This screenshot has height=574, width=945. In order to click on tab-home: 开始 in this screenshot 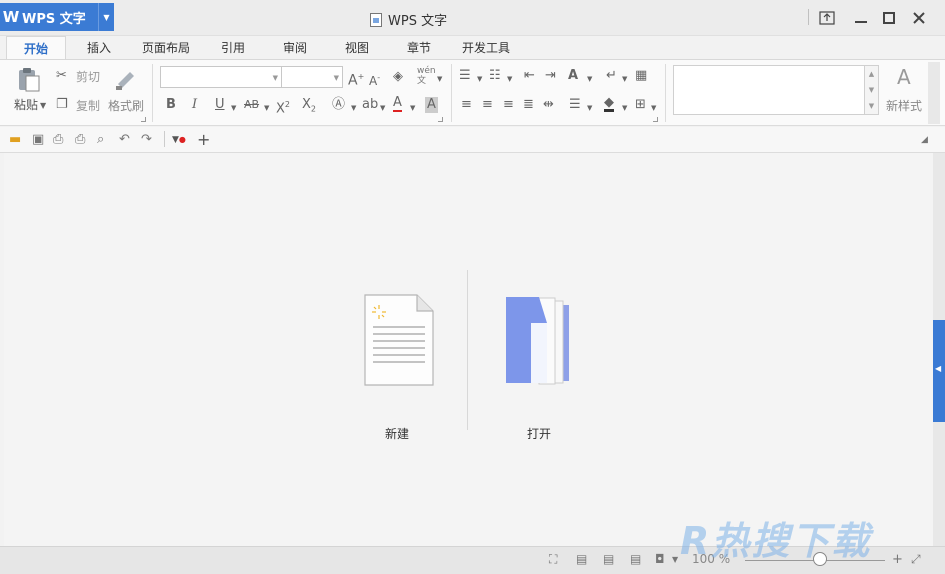, I will do `click(36, 48)`.